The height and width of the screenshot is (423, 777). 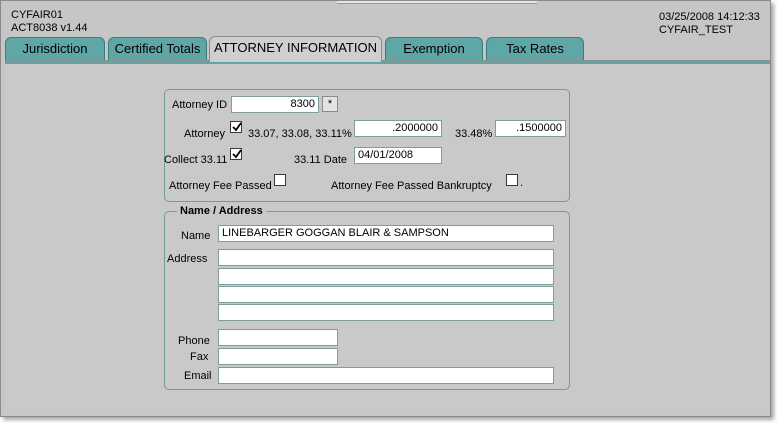 I want to click on tab-tax-rates: Tax Rates, so click(x=535, y=48).